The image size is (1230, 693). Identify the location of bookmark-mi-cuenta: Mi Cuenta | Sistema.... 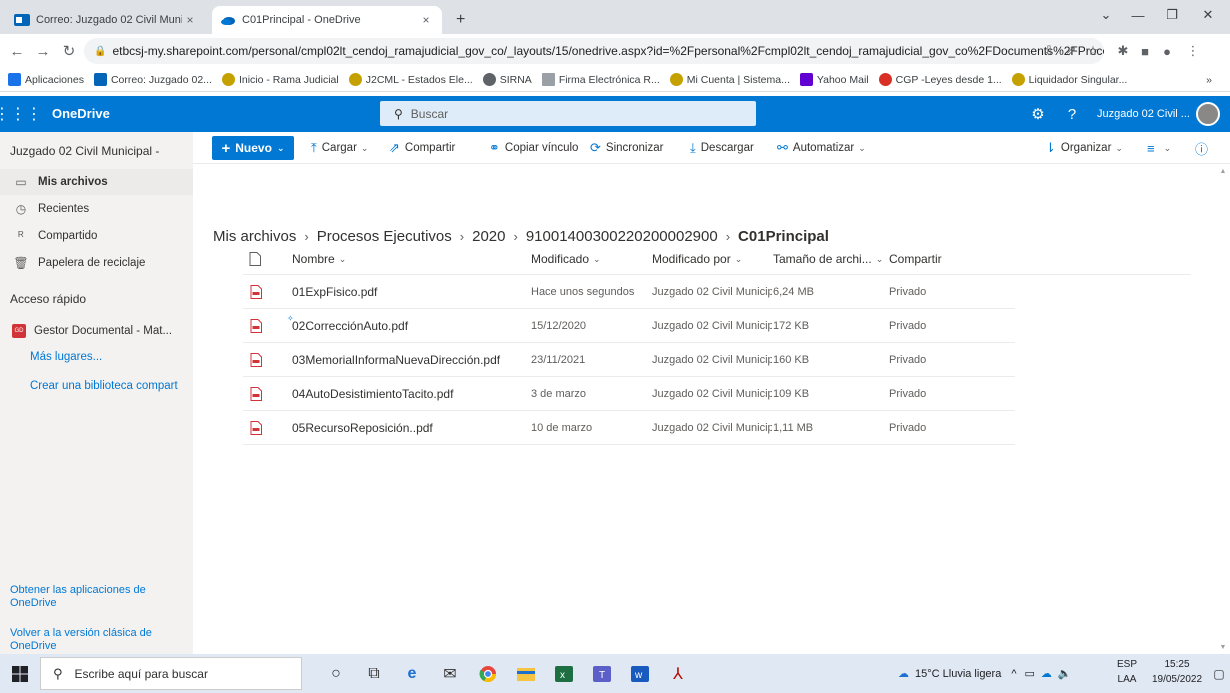
(729, 79).